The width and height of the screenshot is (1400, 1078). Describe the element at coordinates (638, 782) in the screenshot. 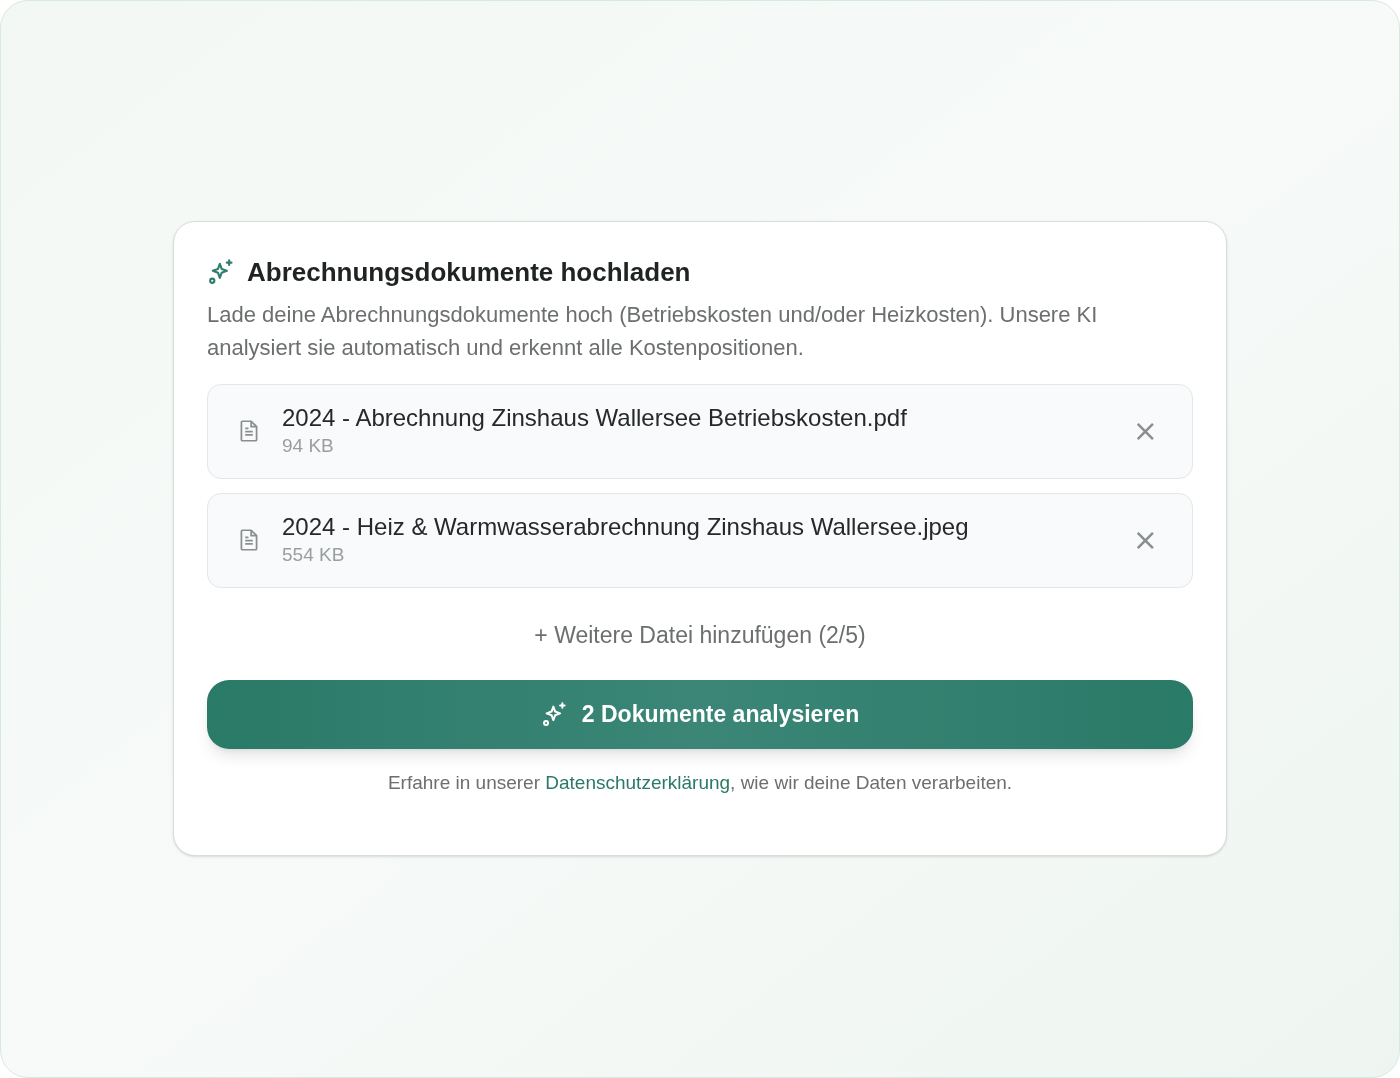

I see `privacy-link: Datenschutzerklärung` at that location.